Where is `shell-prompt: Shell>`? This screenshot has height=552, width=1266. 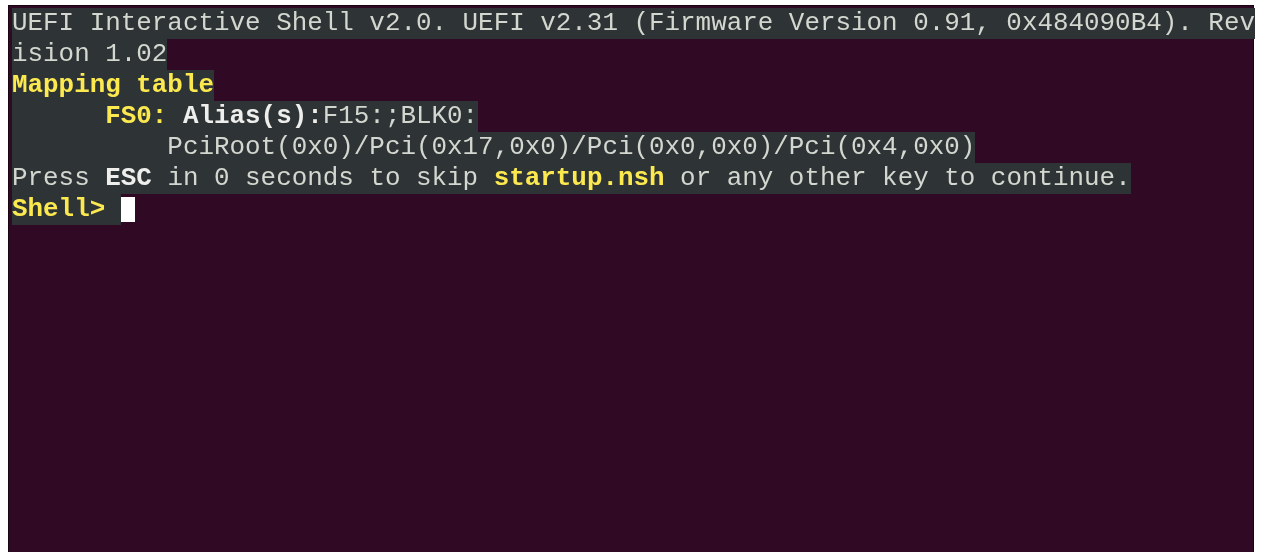
shell-prompt: Shell> is located at coordinates (66, 209).